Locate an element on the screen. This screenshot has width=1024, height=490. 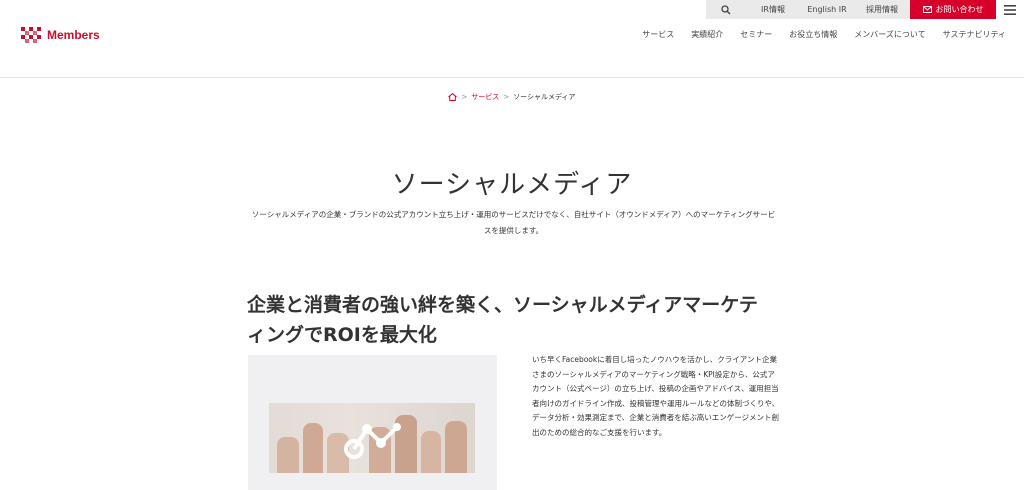
page-title: ソーシャルメディア is located at coordinates (512, 185).